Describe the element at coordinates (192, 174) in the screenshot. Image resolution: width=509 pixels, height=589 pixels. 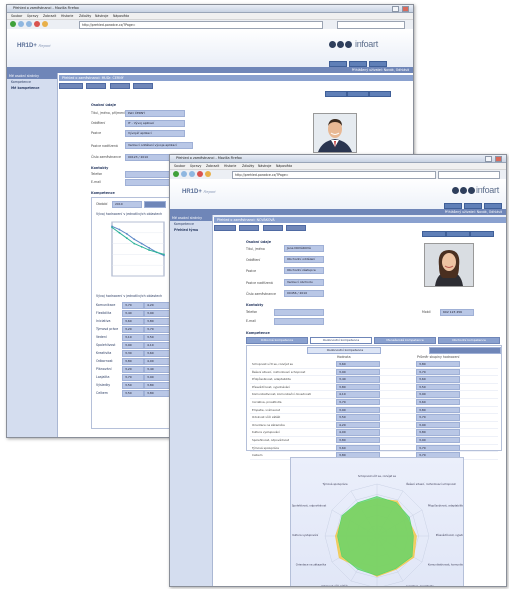
I see `front-reload-icon` at that location.